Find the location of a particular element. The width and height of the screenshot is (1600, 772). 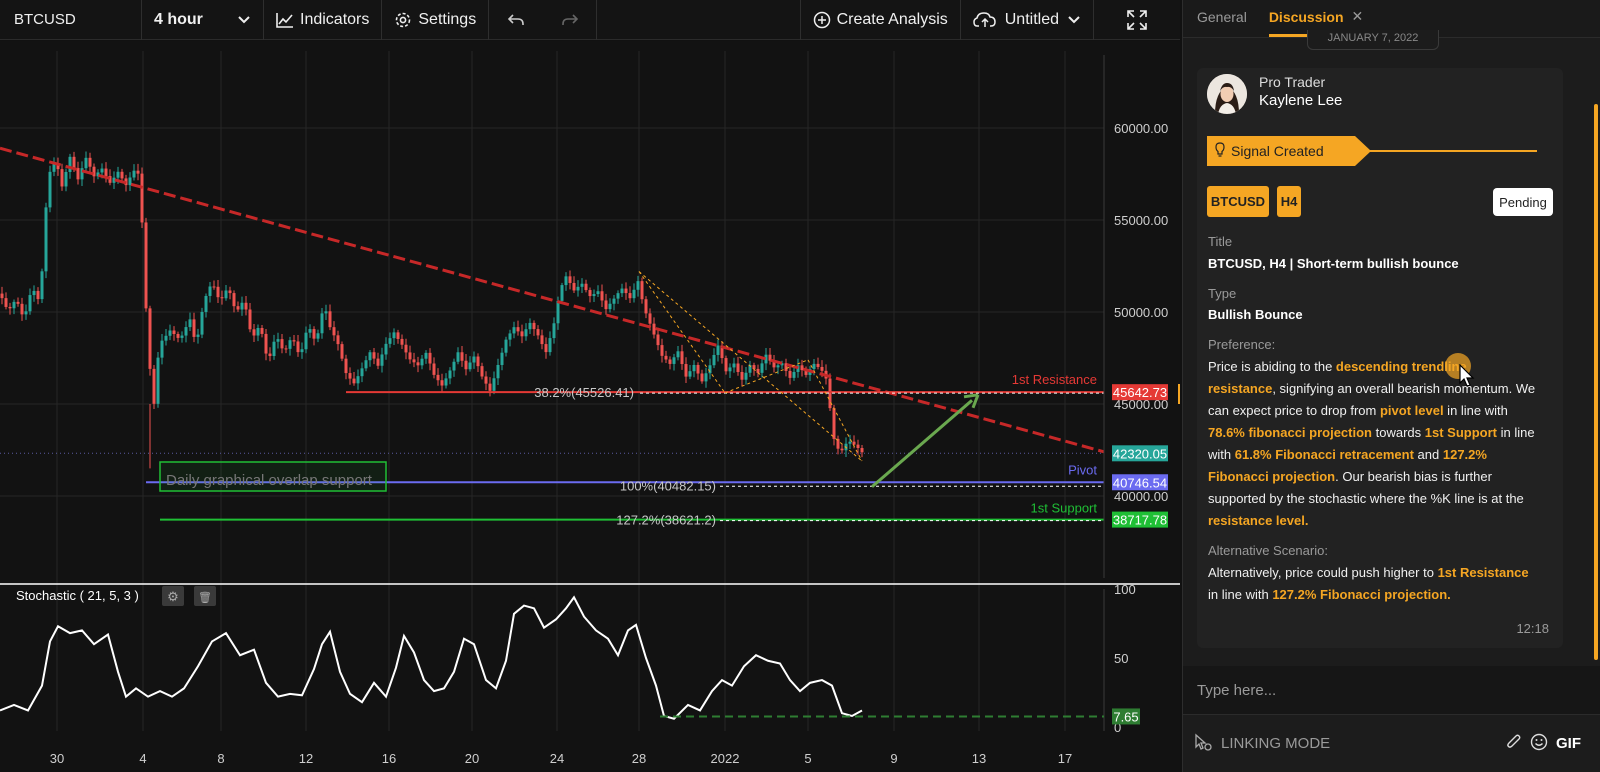

redo-button is located at coordinates (570, 20).